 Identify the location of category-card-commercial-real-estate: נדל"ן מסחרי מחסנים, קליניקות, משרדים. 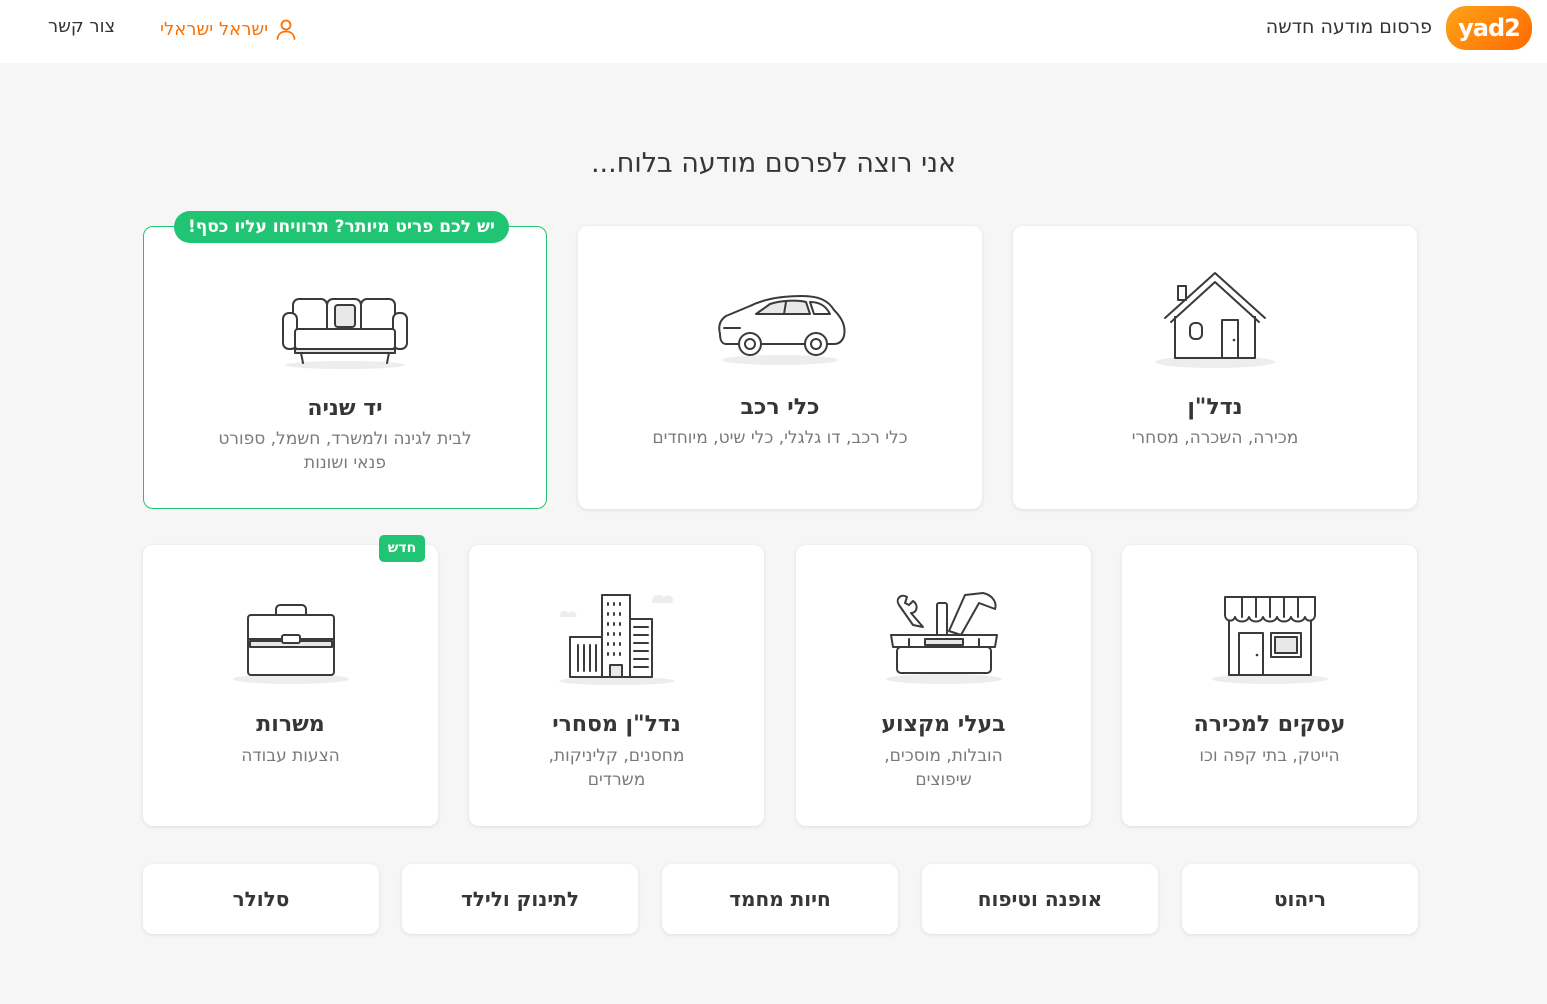
(616, 685).